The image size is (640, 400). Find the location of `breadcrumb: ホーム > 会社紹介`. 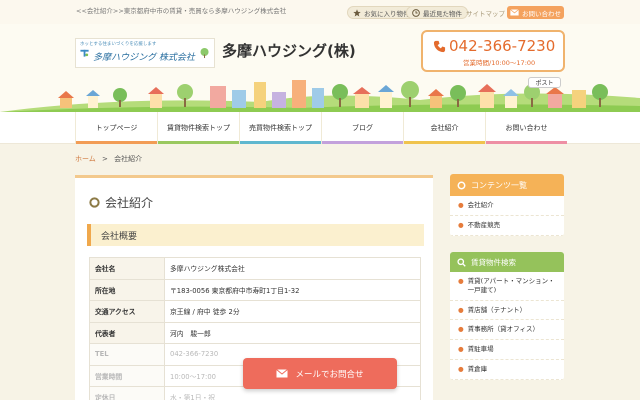

breadcrumb: ホーム > 会社紹介 is located at coordinates (108, 159).